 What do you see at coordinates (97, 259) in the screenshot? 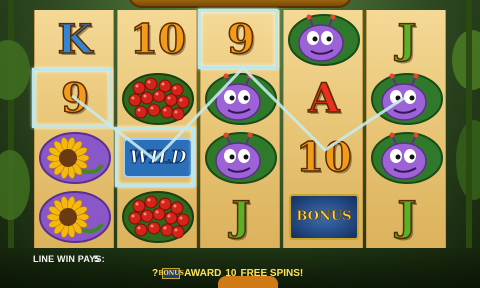
I see `line-win-value: 5` at bounding box center [97, 259].